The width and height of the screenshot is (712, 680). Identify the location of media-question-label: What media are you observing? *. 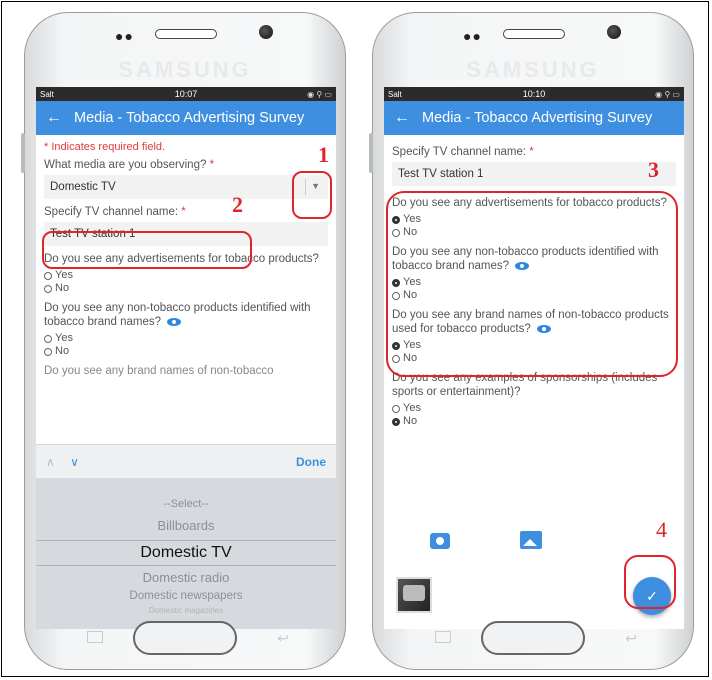
(129, 165).